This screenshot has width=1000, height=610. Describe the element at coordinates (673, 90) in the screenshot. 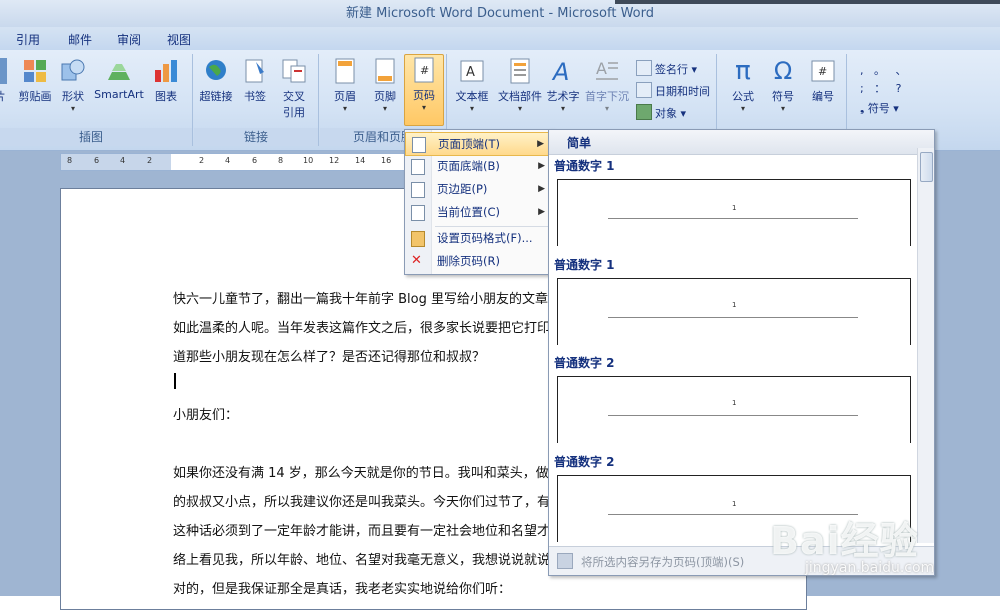

I see `date-time-button: 日期和时间` at that location.